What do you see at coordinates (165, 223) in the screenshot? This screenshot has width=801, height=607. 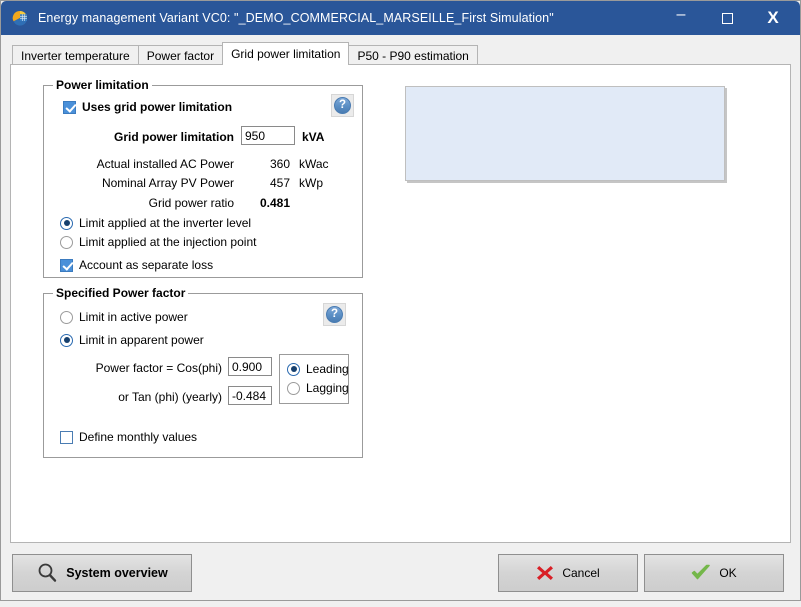 I see `limit-inverter-level-label: Limit applied at the inverter level` at bounding box center [165, 223].